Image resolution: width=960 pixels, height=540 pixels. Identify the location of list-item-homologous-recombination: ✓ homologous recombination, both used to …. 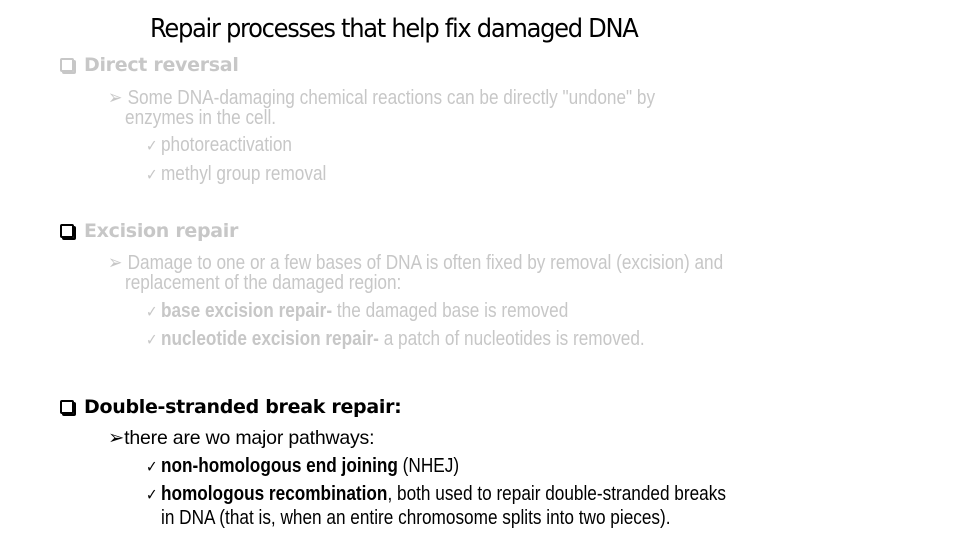
(436, 494).